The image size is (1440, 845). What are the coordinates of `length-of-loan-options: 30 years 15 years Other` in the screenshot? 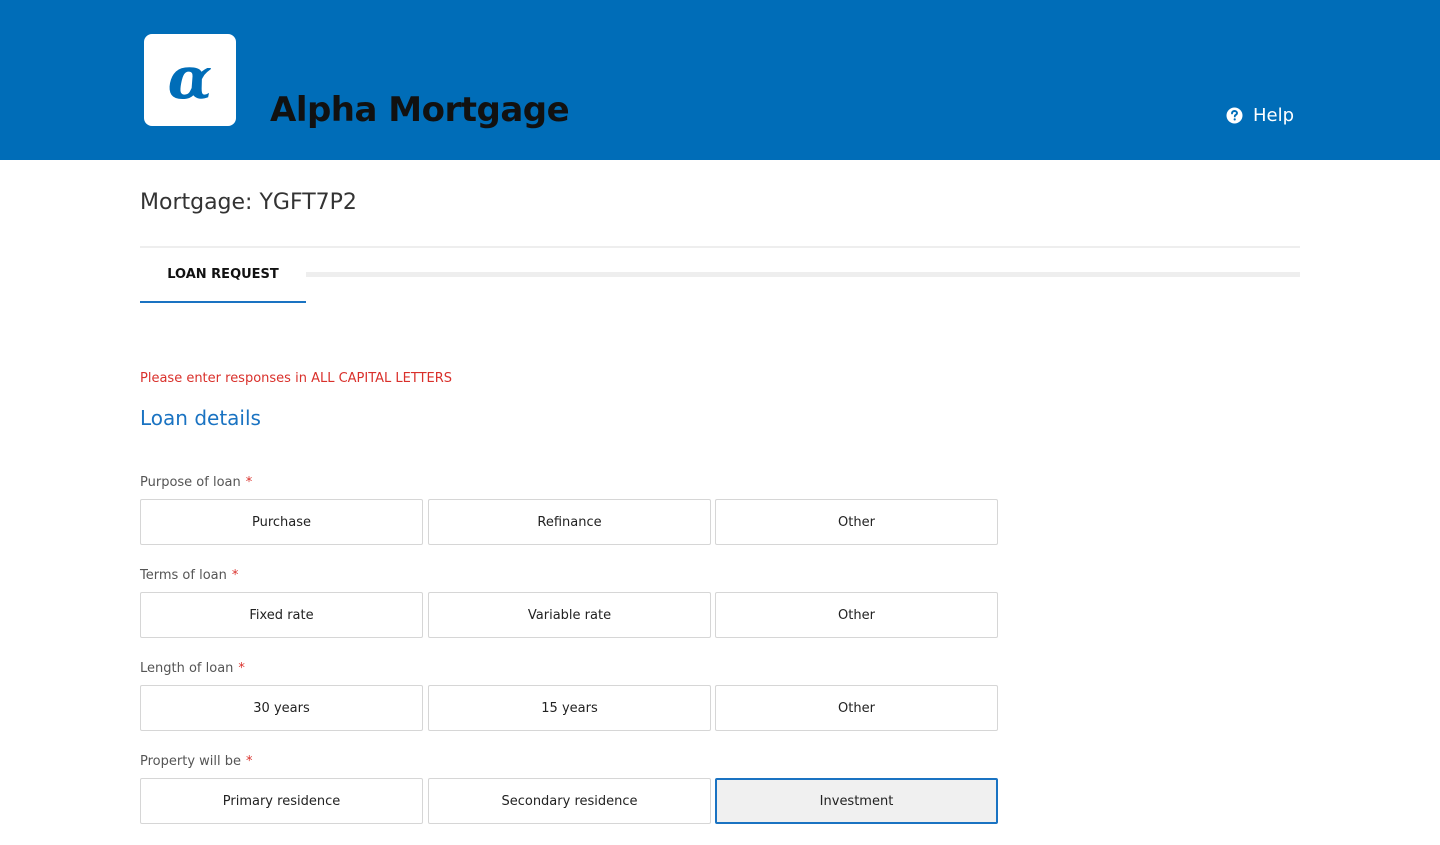 It's located at (569, 708).